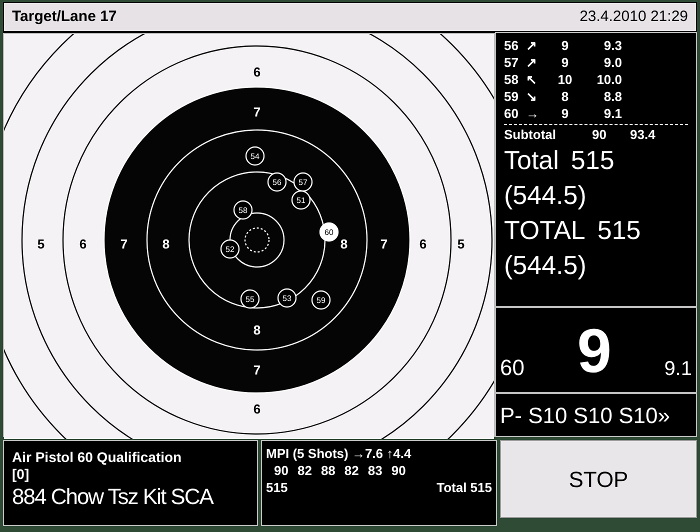  Describe the element at coordinates (250, 299) in the screenshot. I see `shot-marker: 55` at that location.